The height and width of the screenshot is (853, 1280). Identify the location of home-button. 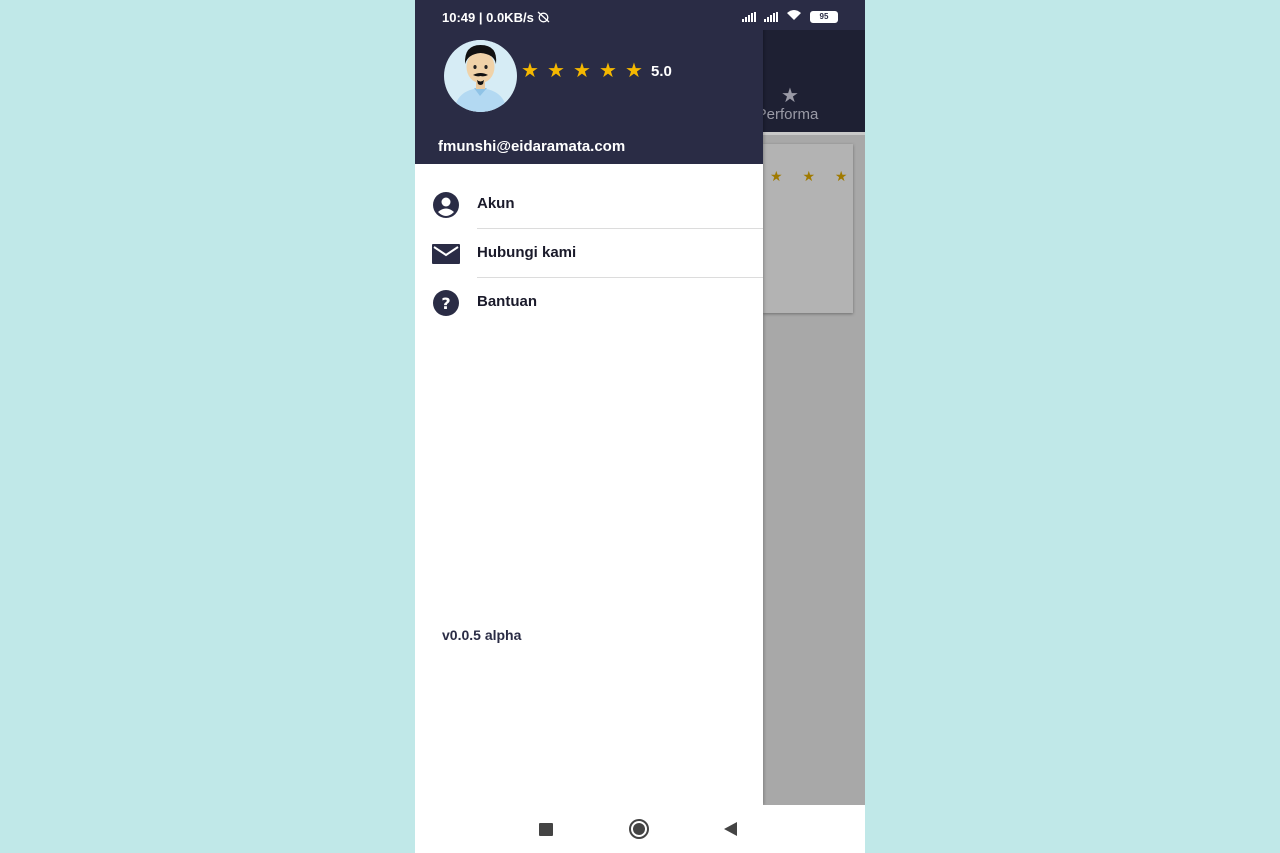
(639, 829).